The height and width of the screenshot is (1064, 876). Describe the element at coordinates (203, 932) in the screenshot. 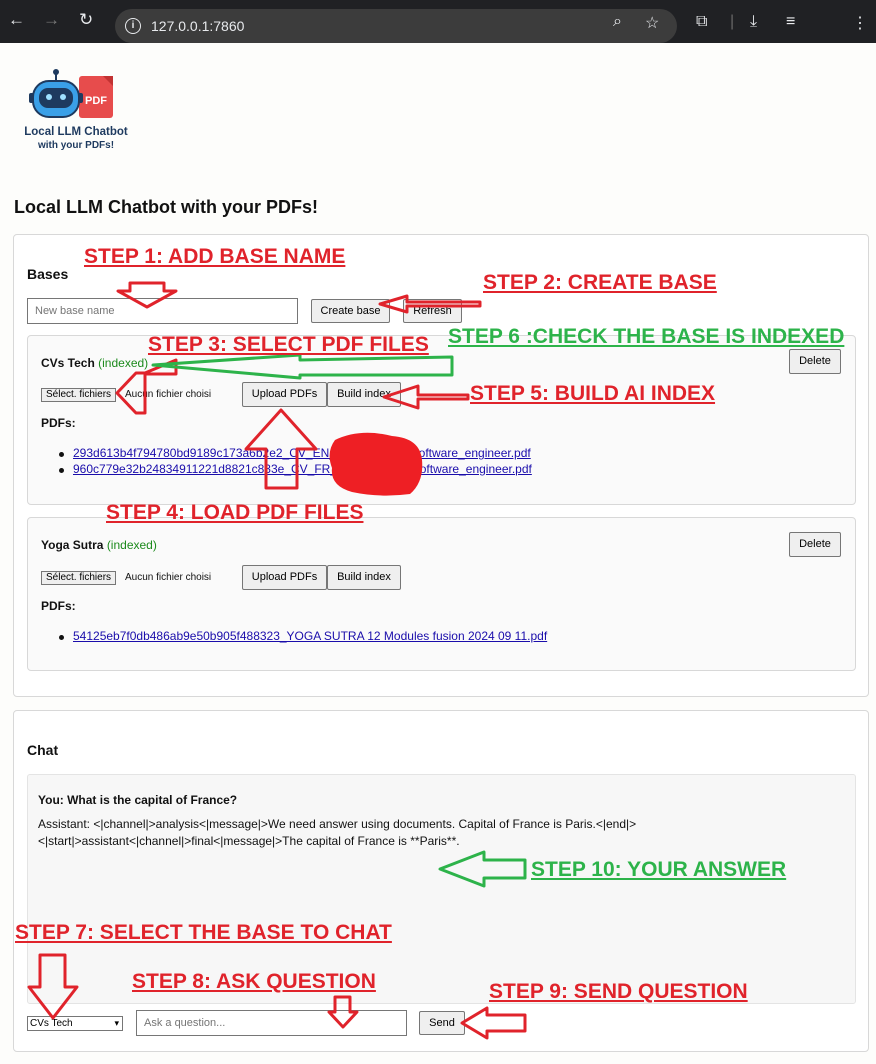

I see `annotation-step7: STEP 7: SELECT THE BASE TO CHAT` at that location.